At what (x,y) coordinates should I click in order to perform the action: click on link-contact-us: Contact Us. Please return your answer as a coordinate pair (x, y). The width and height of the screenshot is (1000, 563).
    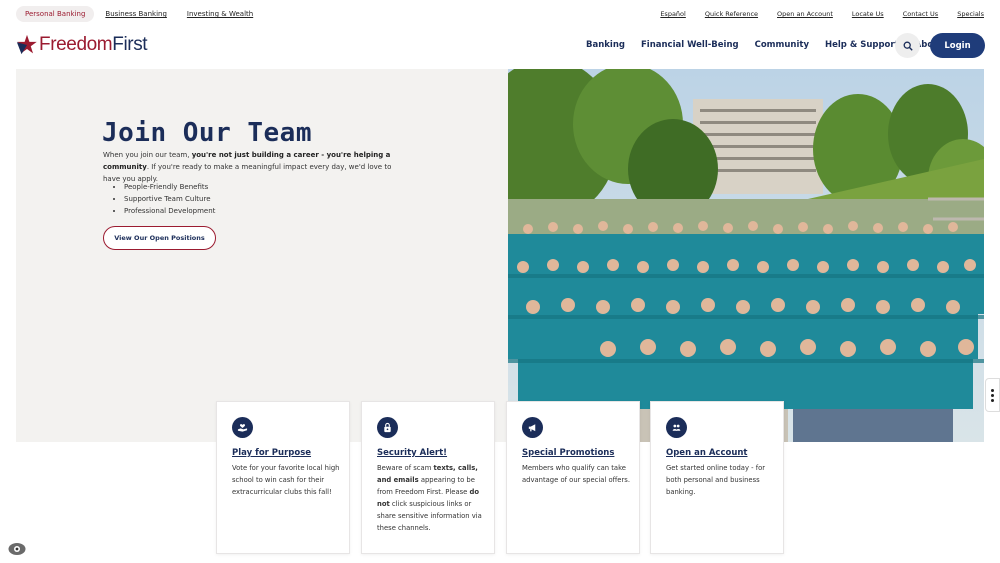
    Looking at the image, I should click on (921, 14).